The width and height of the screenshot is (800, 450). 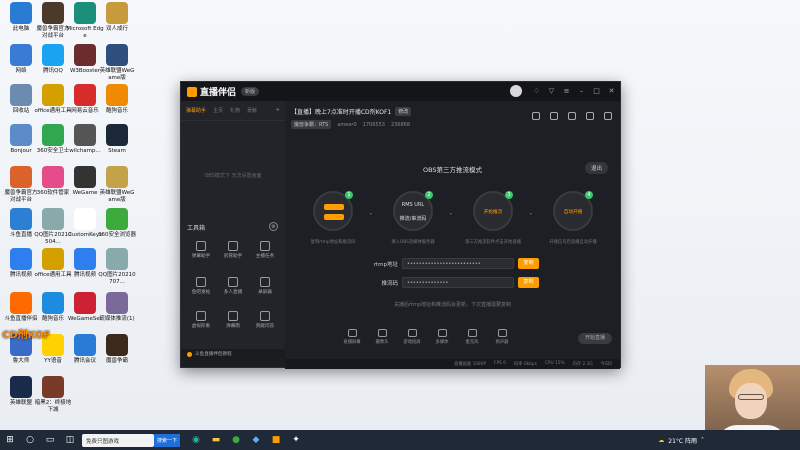 I want to click on game-taskbar-icon: ✦, so click(x=296, y=440).